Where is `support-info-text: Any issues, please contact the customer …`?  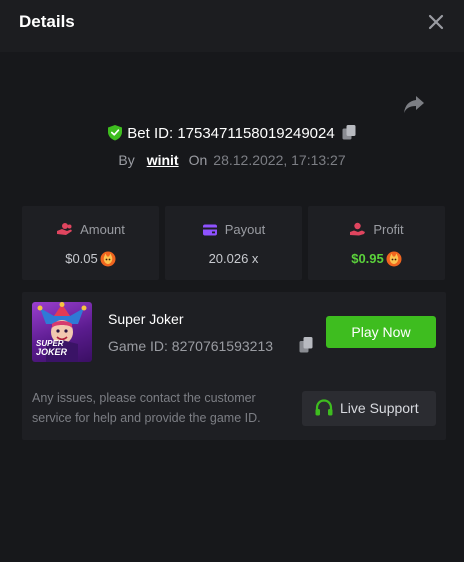
support-info-text: Any issues, please contact the customer … is located at coordinates (146, 408).